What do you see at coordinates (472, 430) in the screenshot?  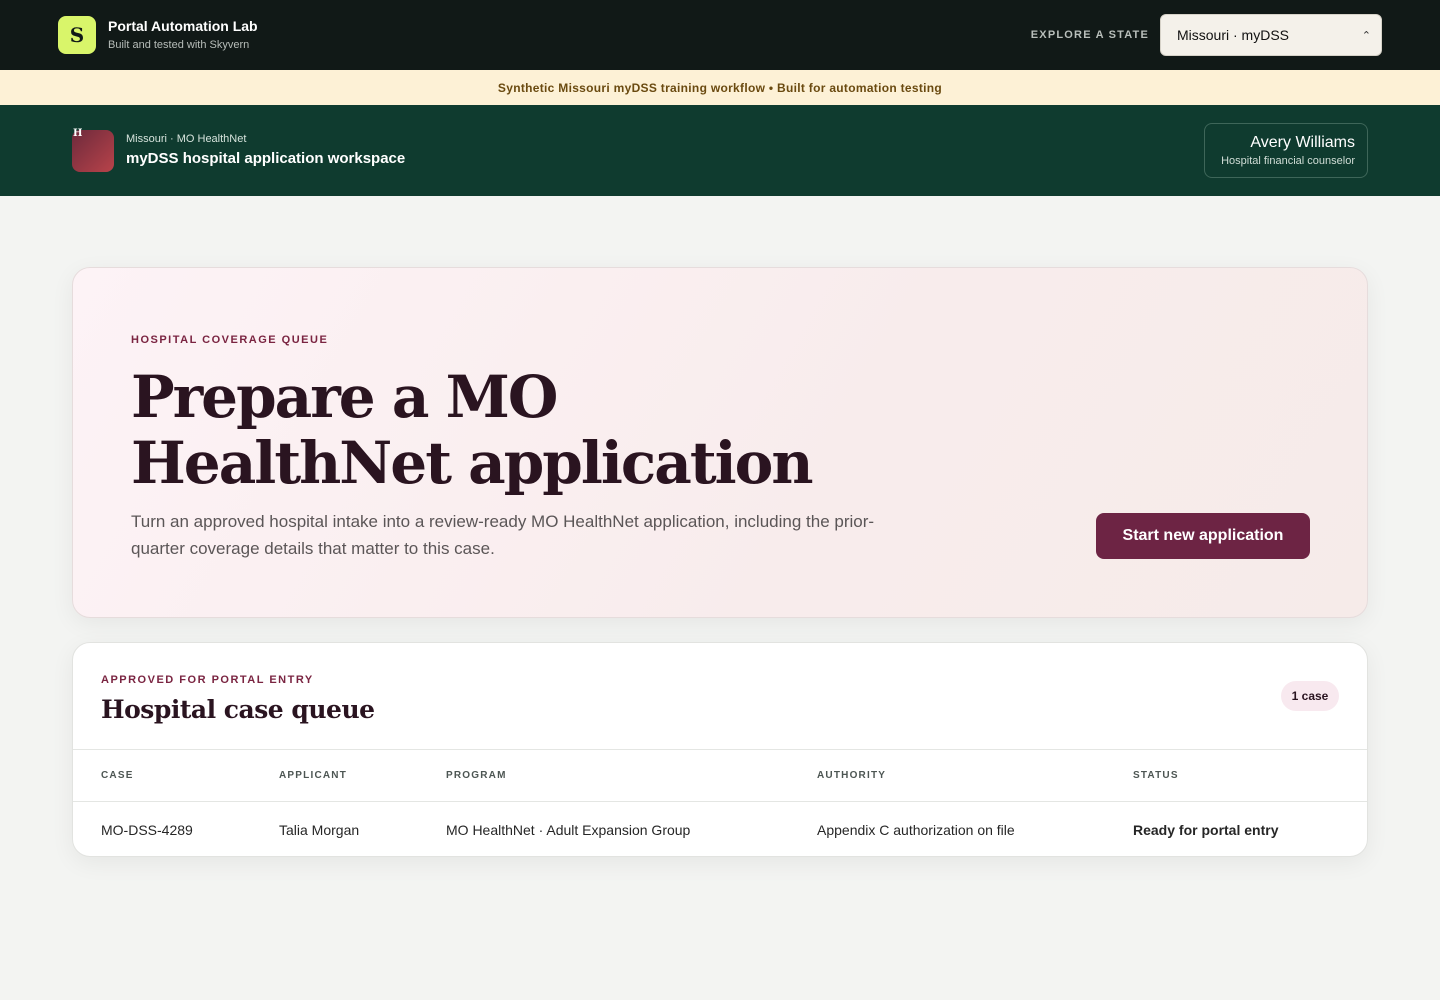 I see `page-title: Prepare a MO HealthNet application` at bounding box center [472, 430].